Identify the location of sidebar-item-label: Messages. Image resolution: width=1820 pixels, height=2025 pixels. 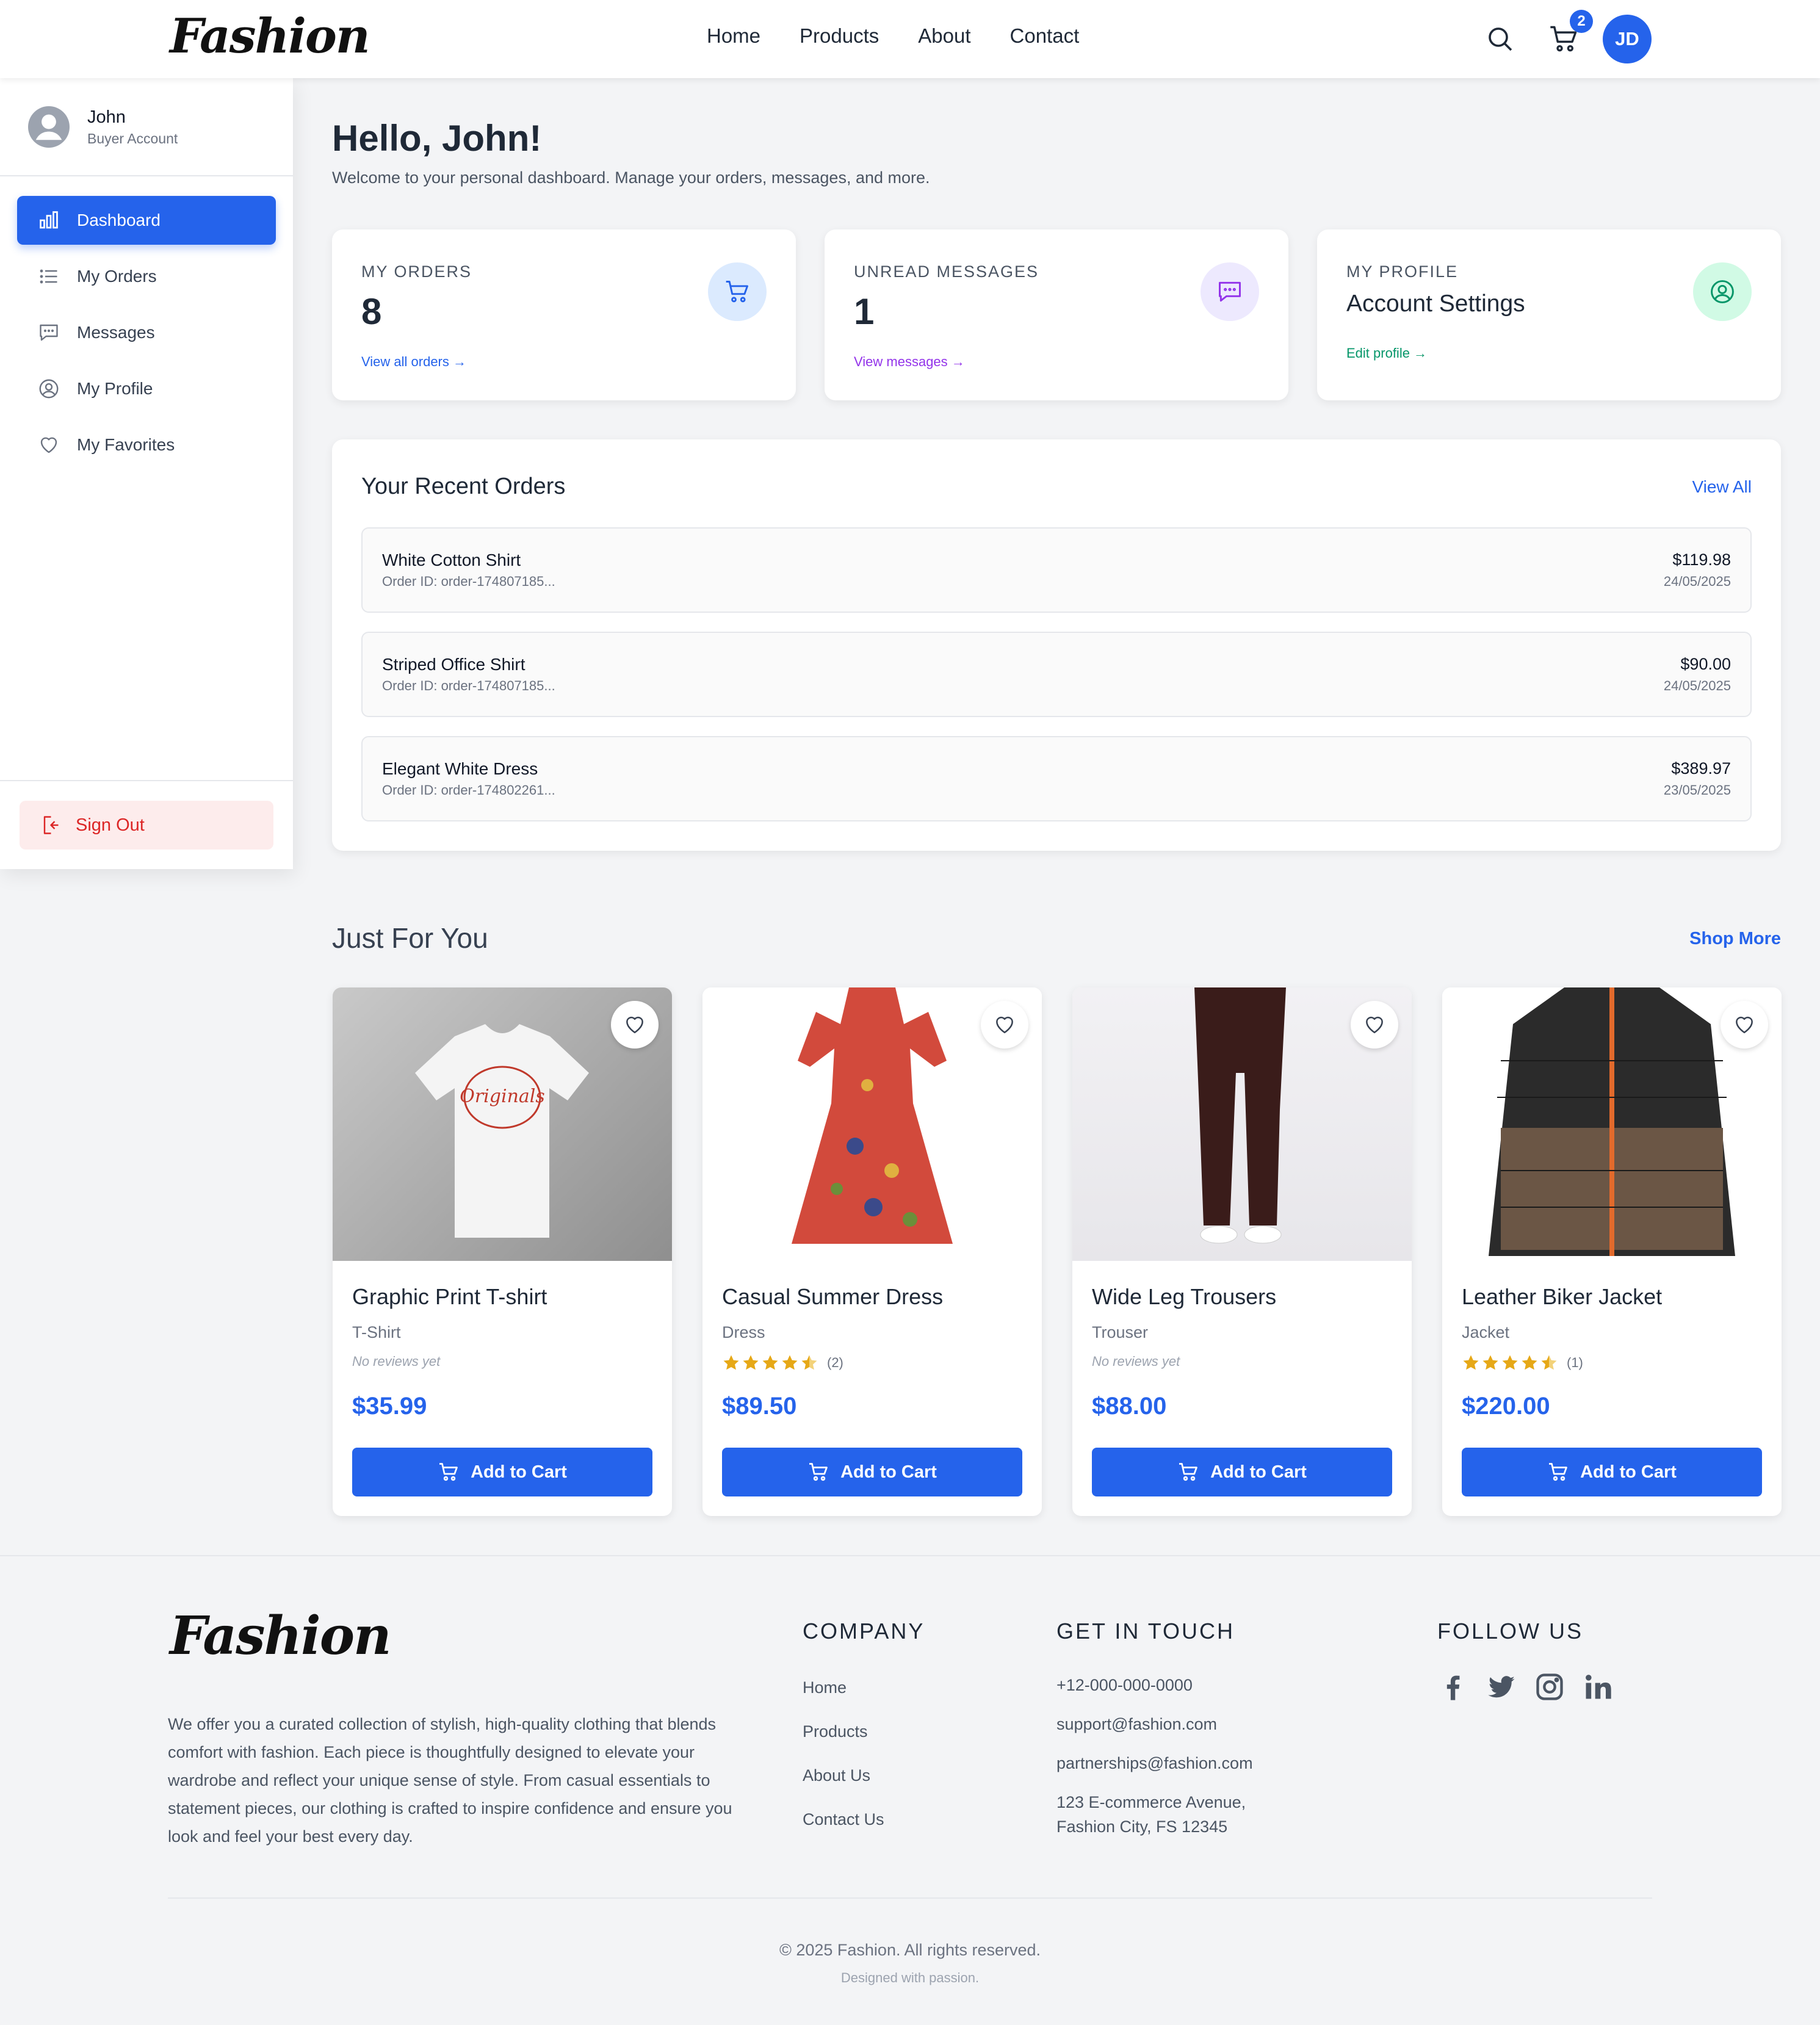
(116, 332).